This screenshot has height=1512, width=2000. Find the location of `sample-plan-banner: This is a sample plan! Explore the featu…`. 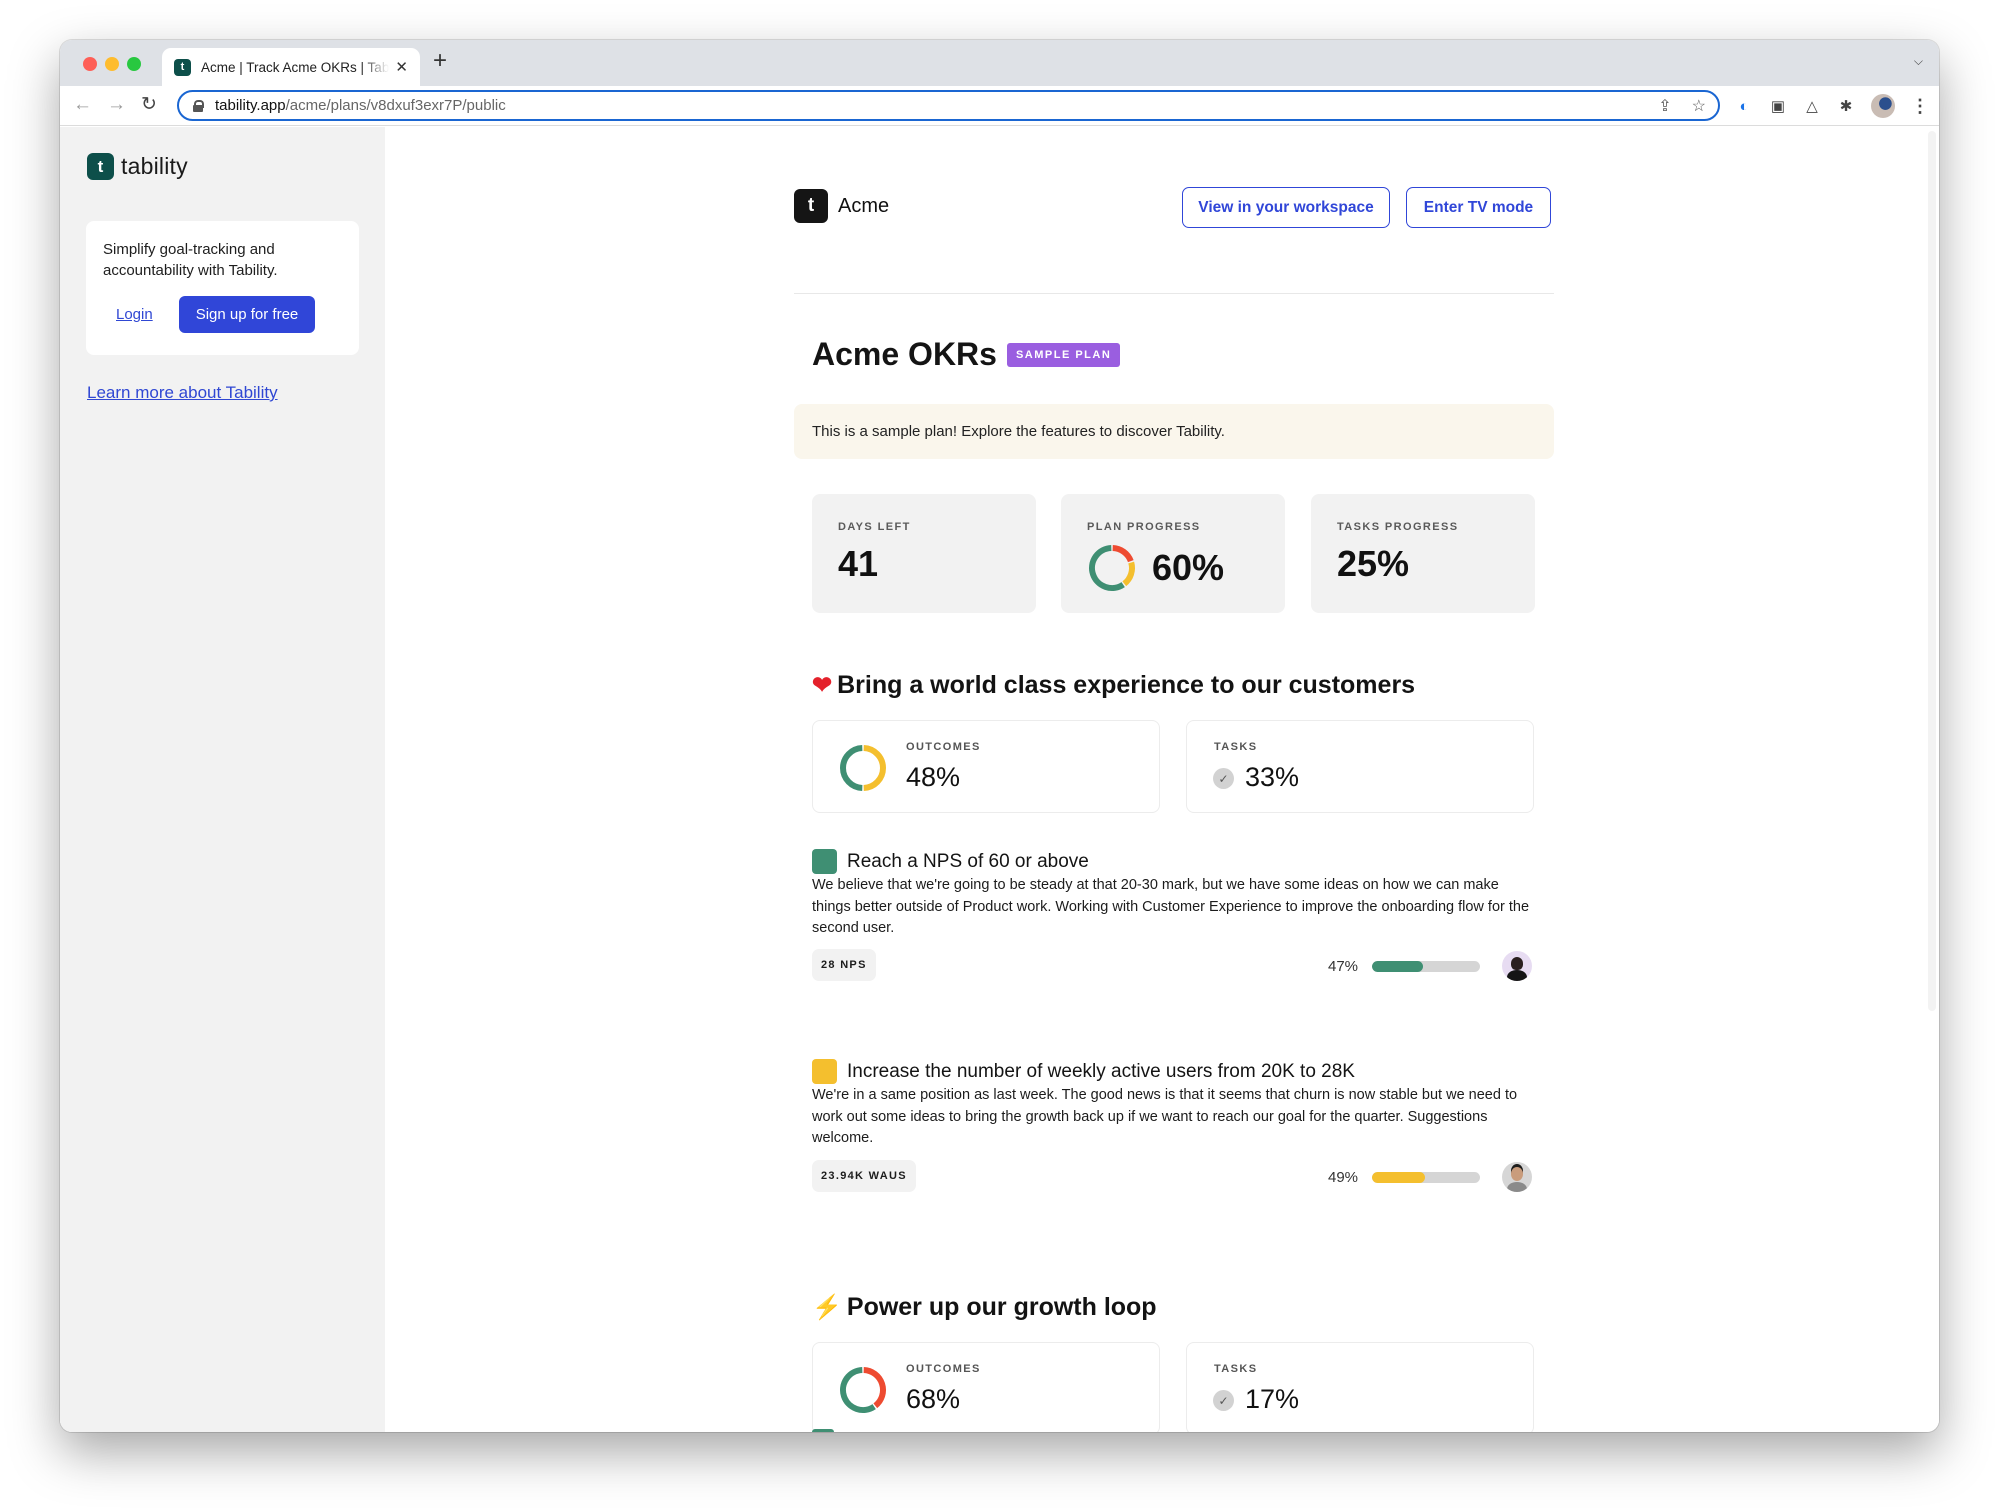

sample-plan-banner: This is a sample plan! Explore the featu… is located at coordinates (1174, 431).